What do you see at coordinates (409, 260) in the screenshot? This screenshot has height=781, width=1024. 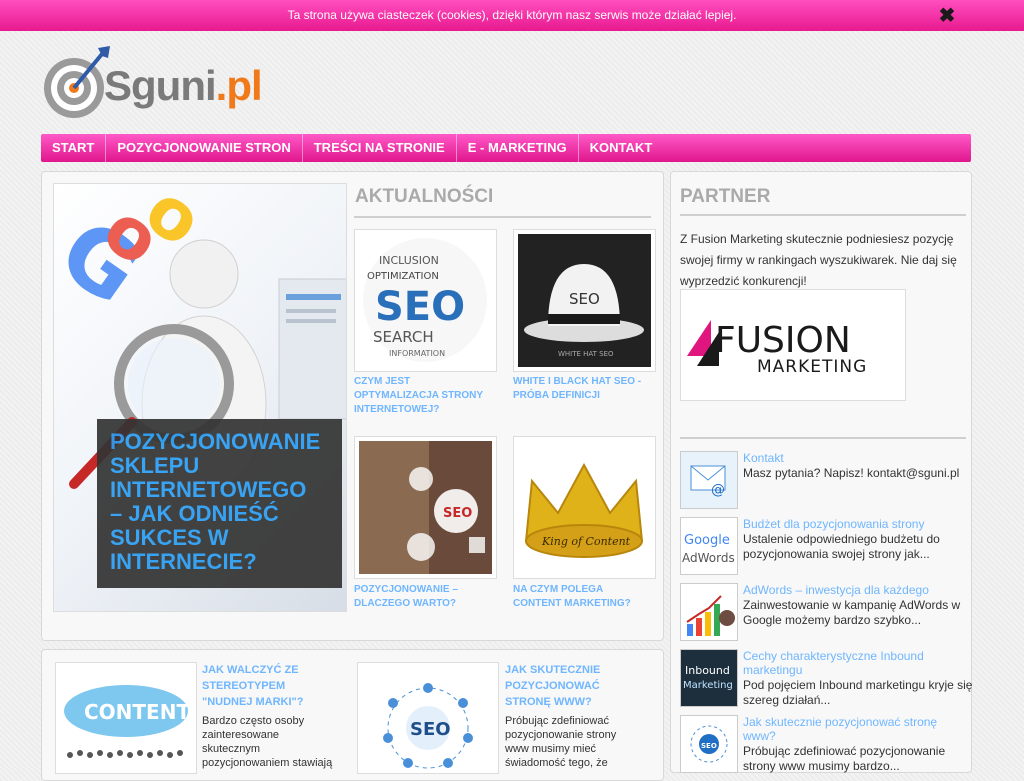 I see `svg-text: INCLUSION` at bounding box center [409, 260].